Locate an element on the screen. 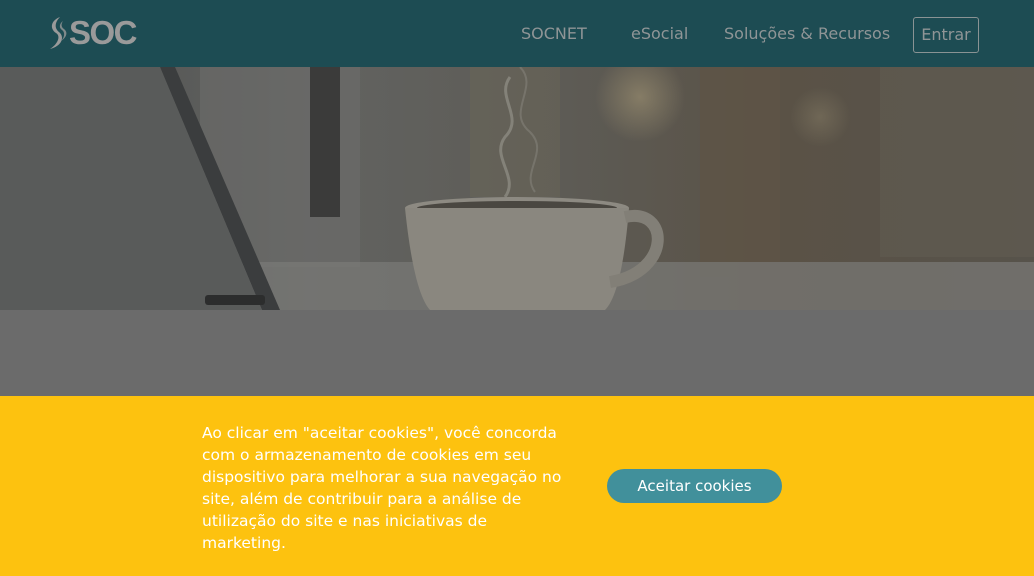  nav-esocial: eSocial is located at coordinates (659, 33).